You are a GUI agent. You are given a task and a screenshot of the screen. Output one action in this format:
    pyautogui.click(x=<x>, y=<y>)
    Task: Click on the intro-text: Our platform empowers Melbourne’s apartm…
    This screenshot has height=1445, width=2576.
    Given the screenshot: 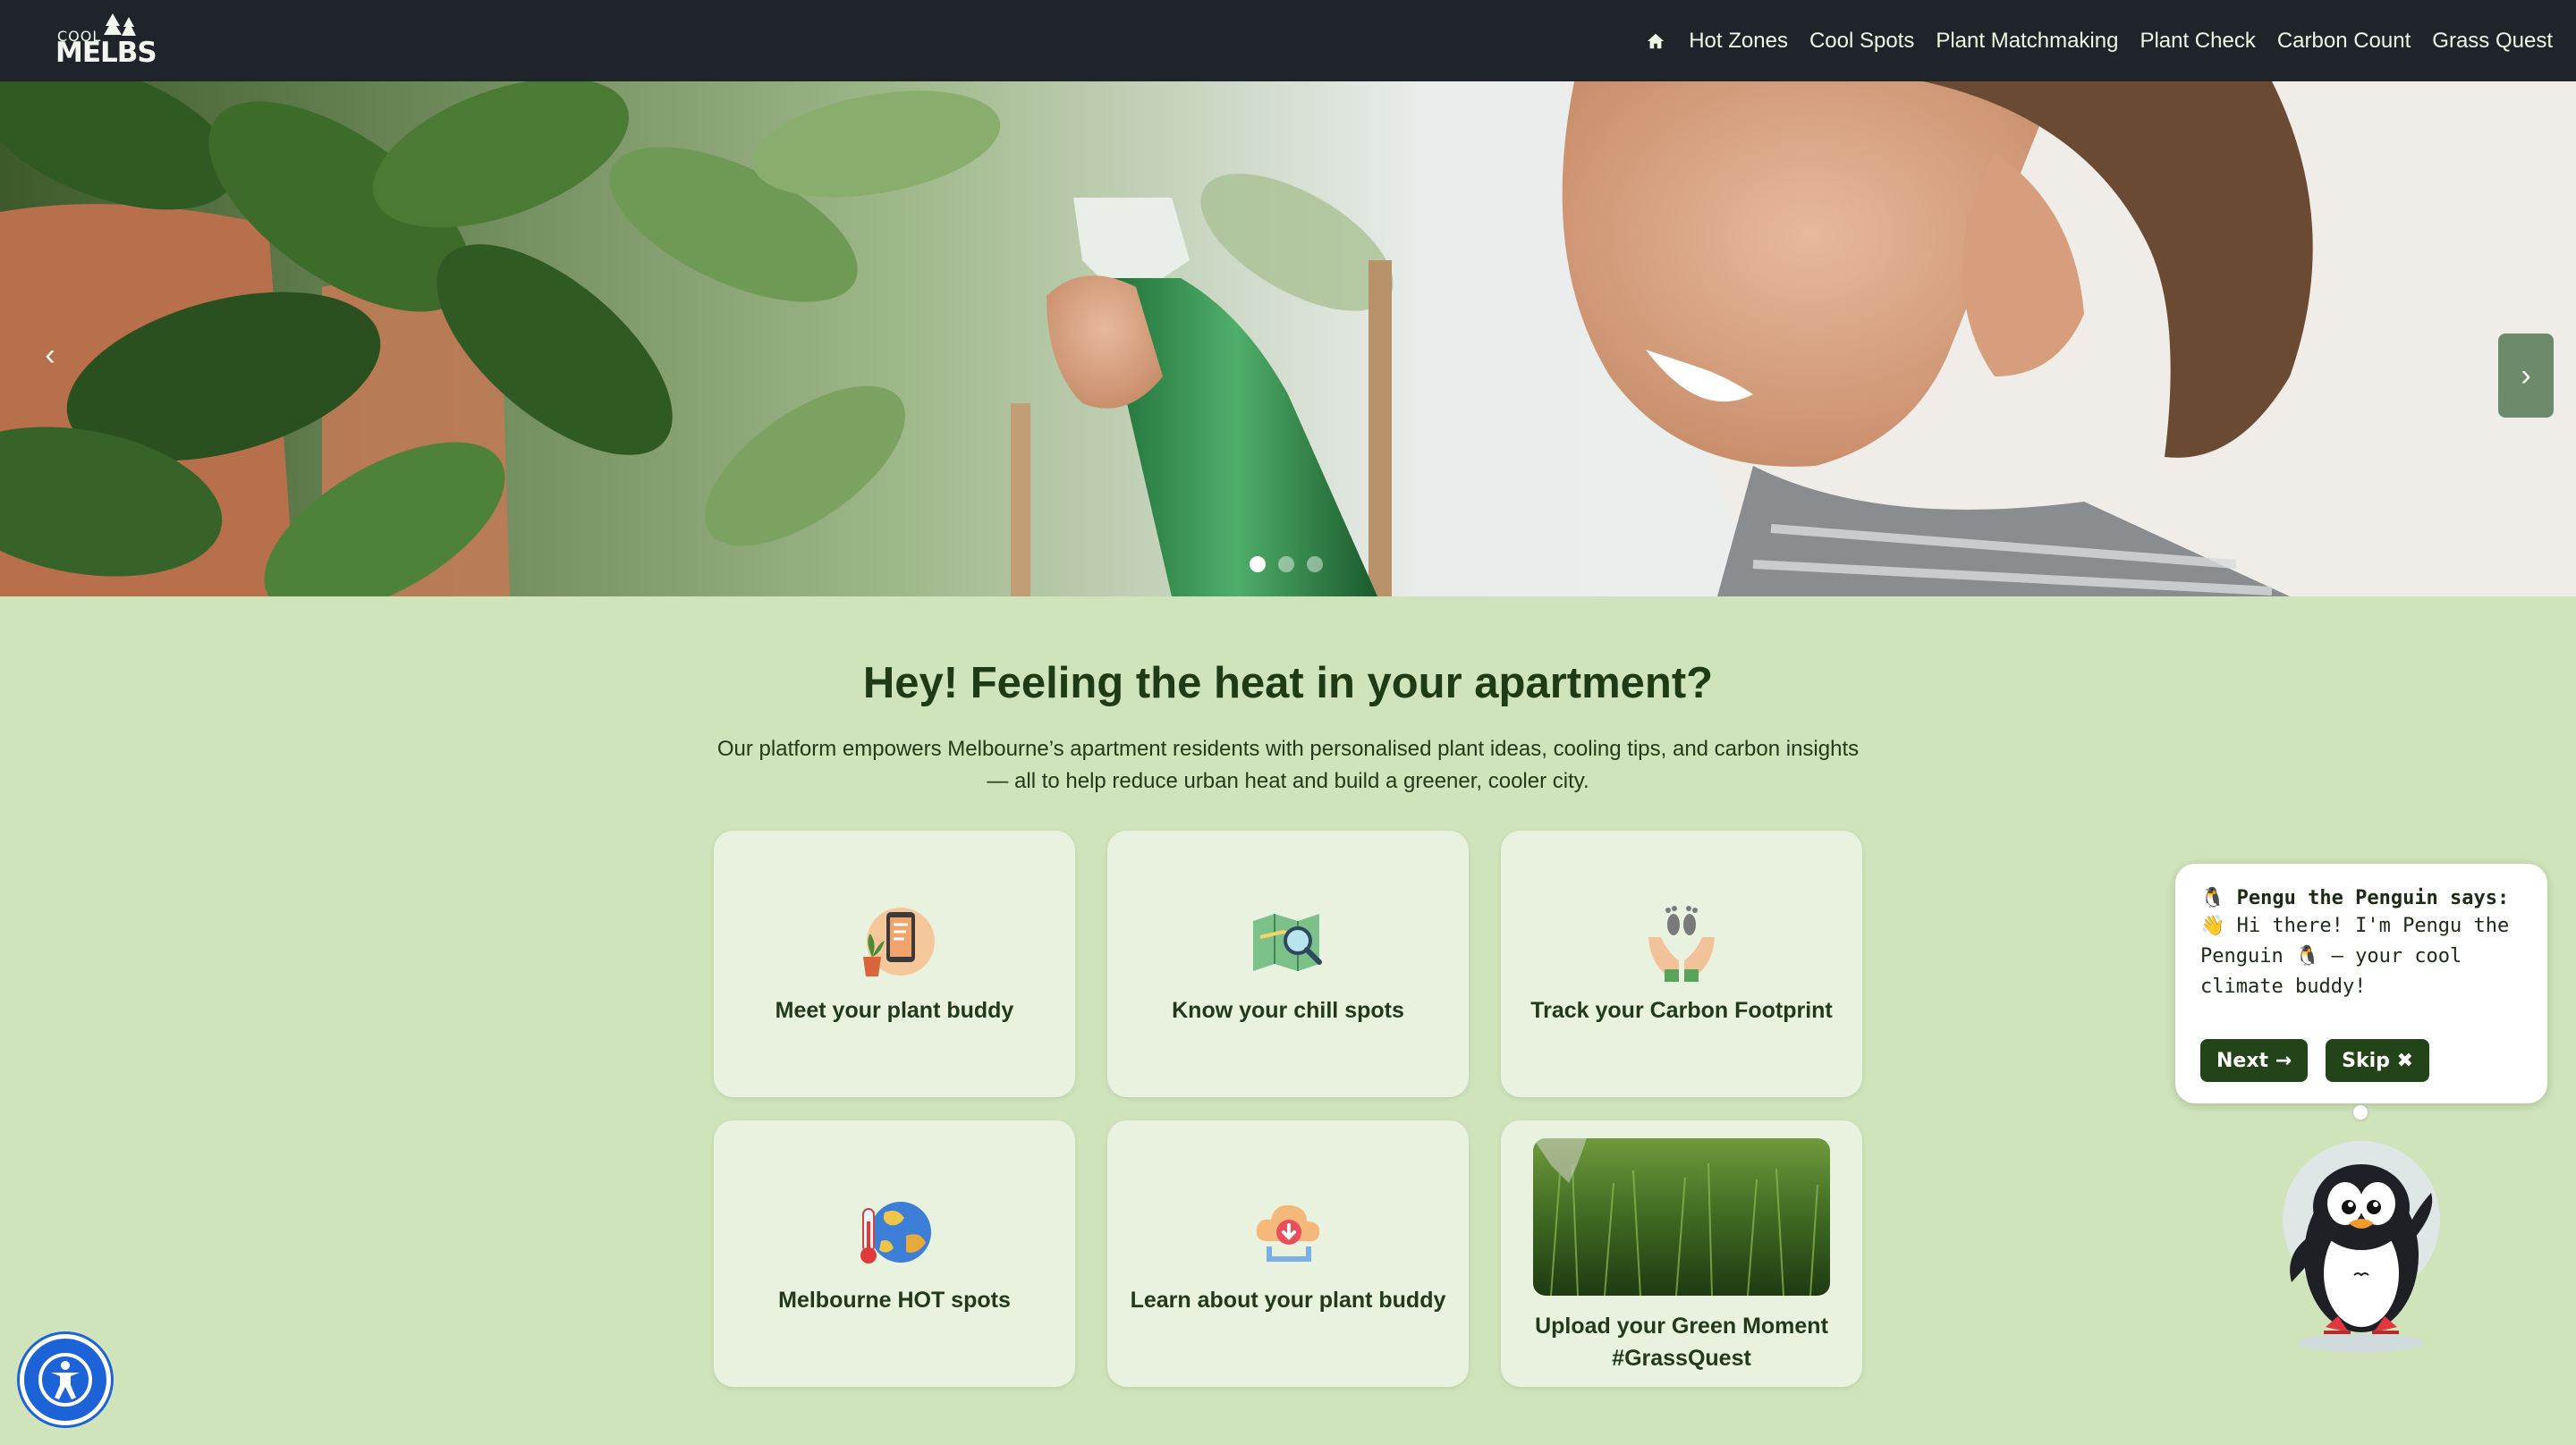 What is the action you would take?
    pyautogui.click(x=1288, y=765)
    